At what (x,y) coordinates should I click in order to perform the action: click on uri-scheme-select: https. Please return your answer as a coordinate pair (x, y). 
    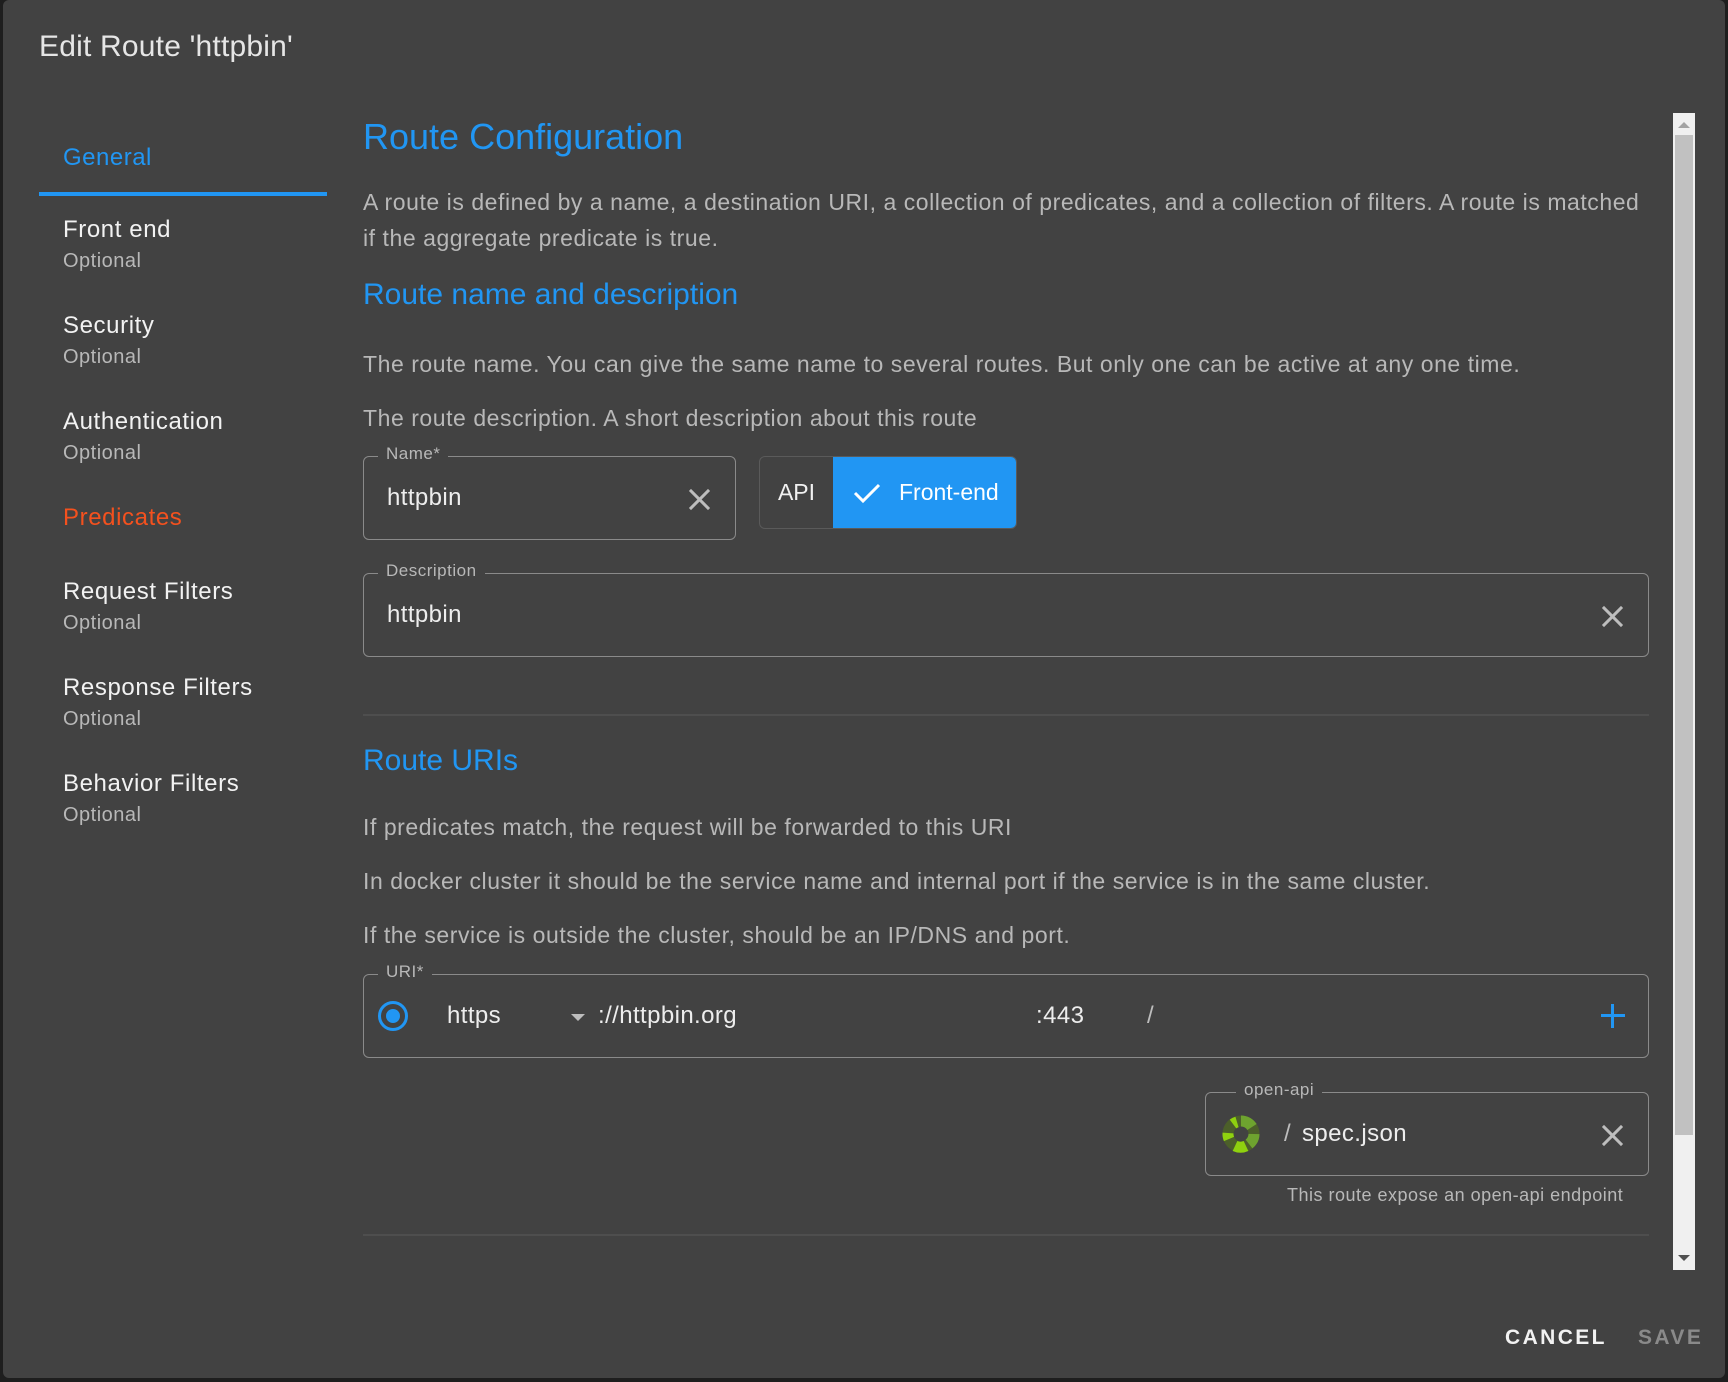
    Looking at the image, I should click on (474, 1016).